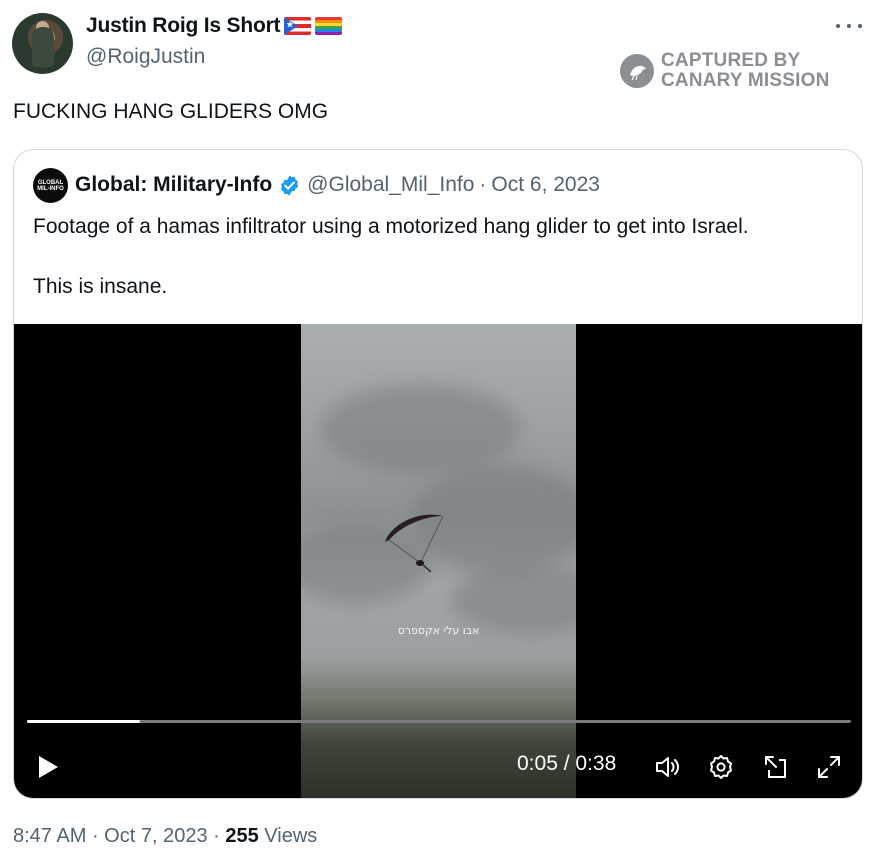  I want to click on quoted-avatar-text: GLOBAL MIL-INFO, so click(50, 185).